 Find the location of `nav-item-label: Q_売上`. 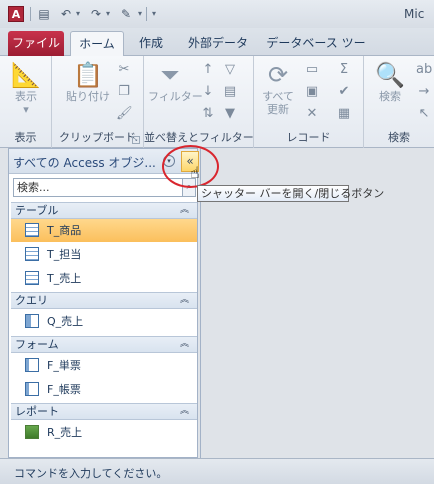

nav-item-label: Q_売上 is located at coordinates (65, 321).